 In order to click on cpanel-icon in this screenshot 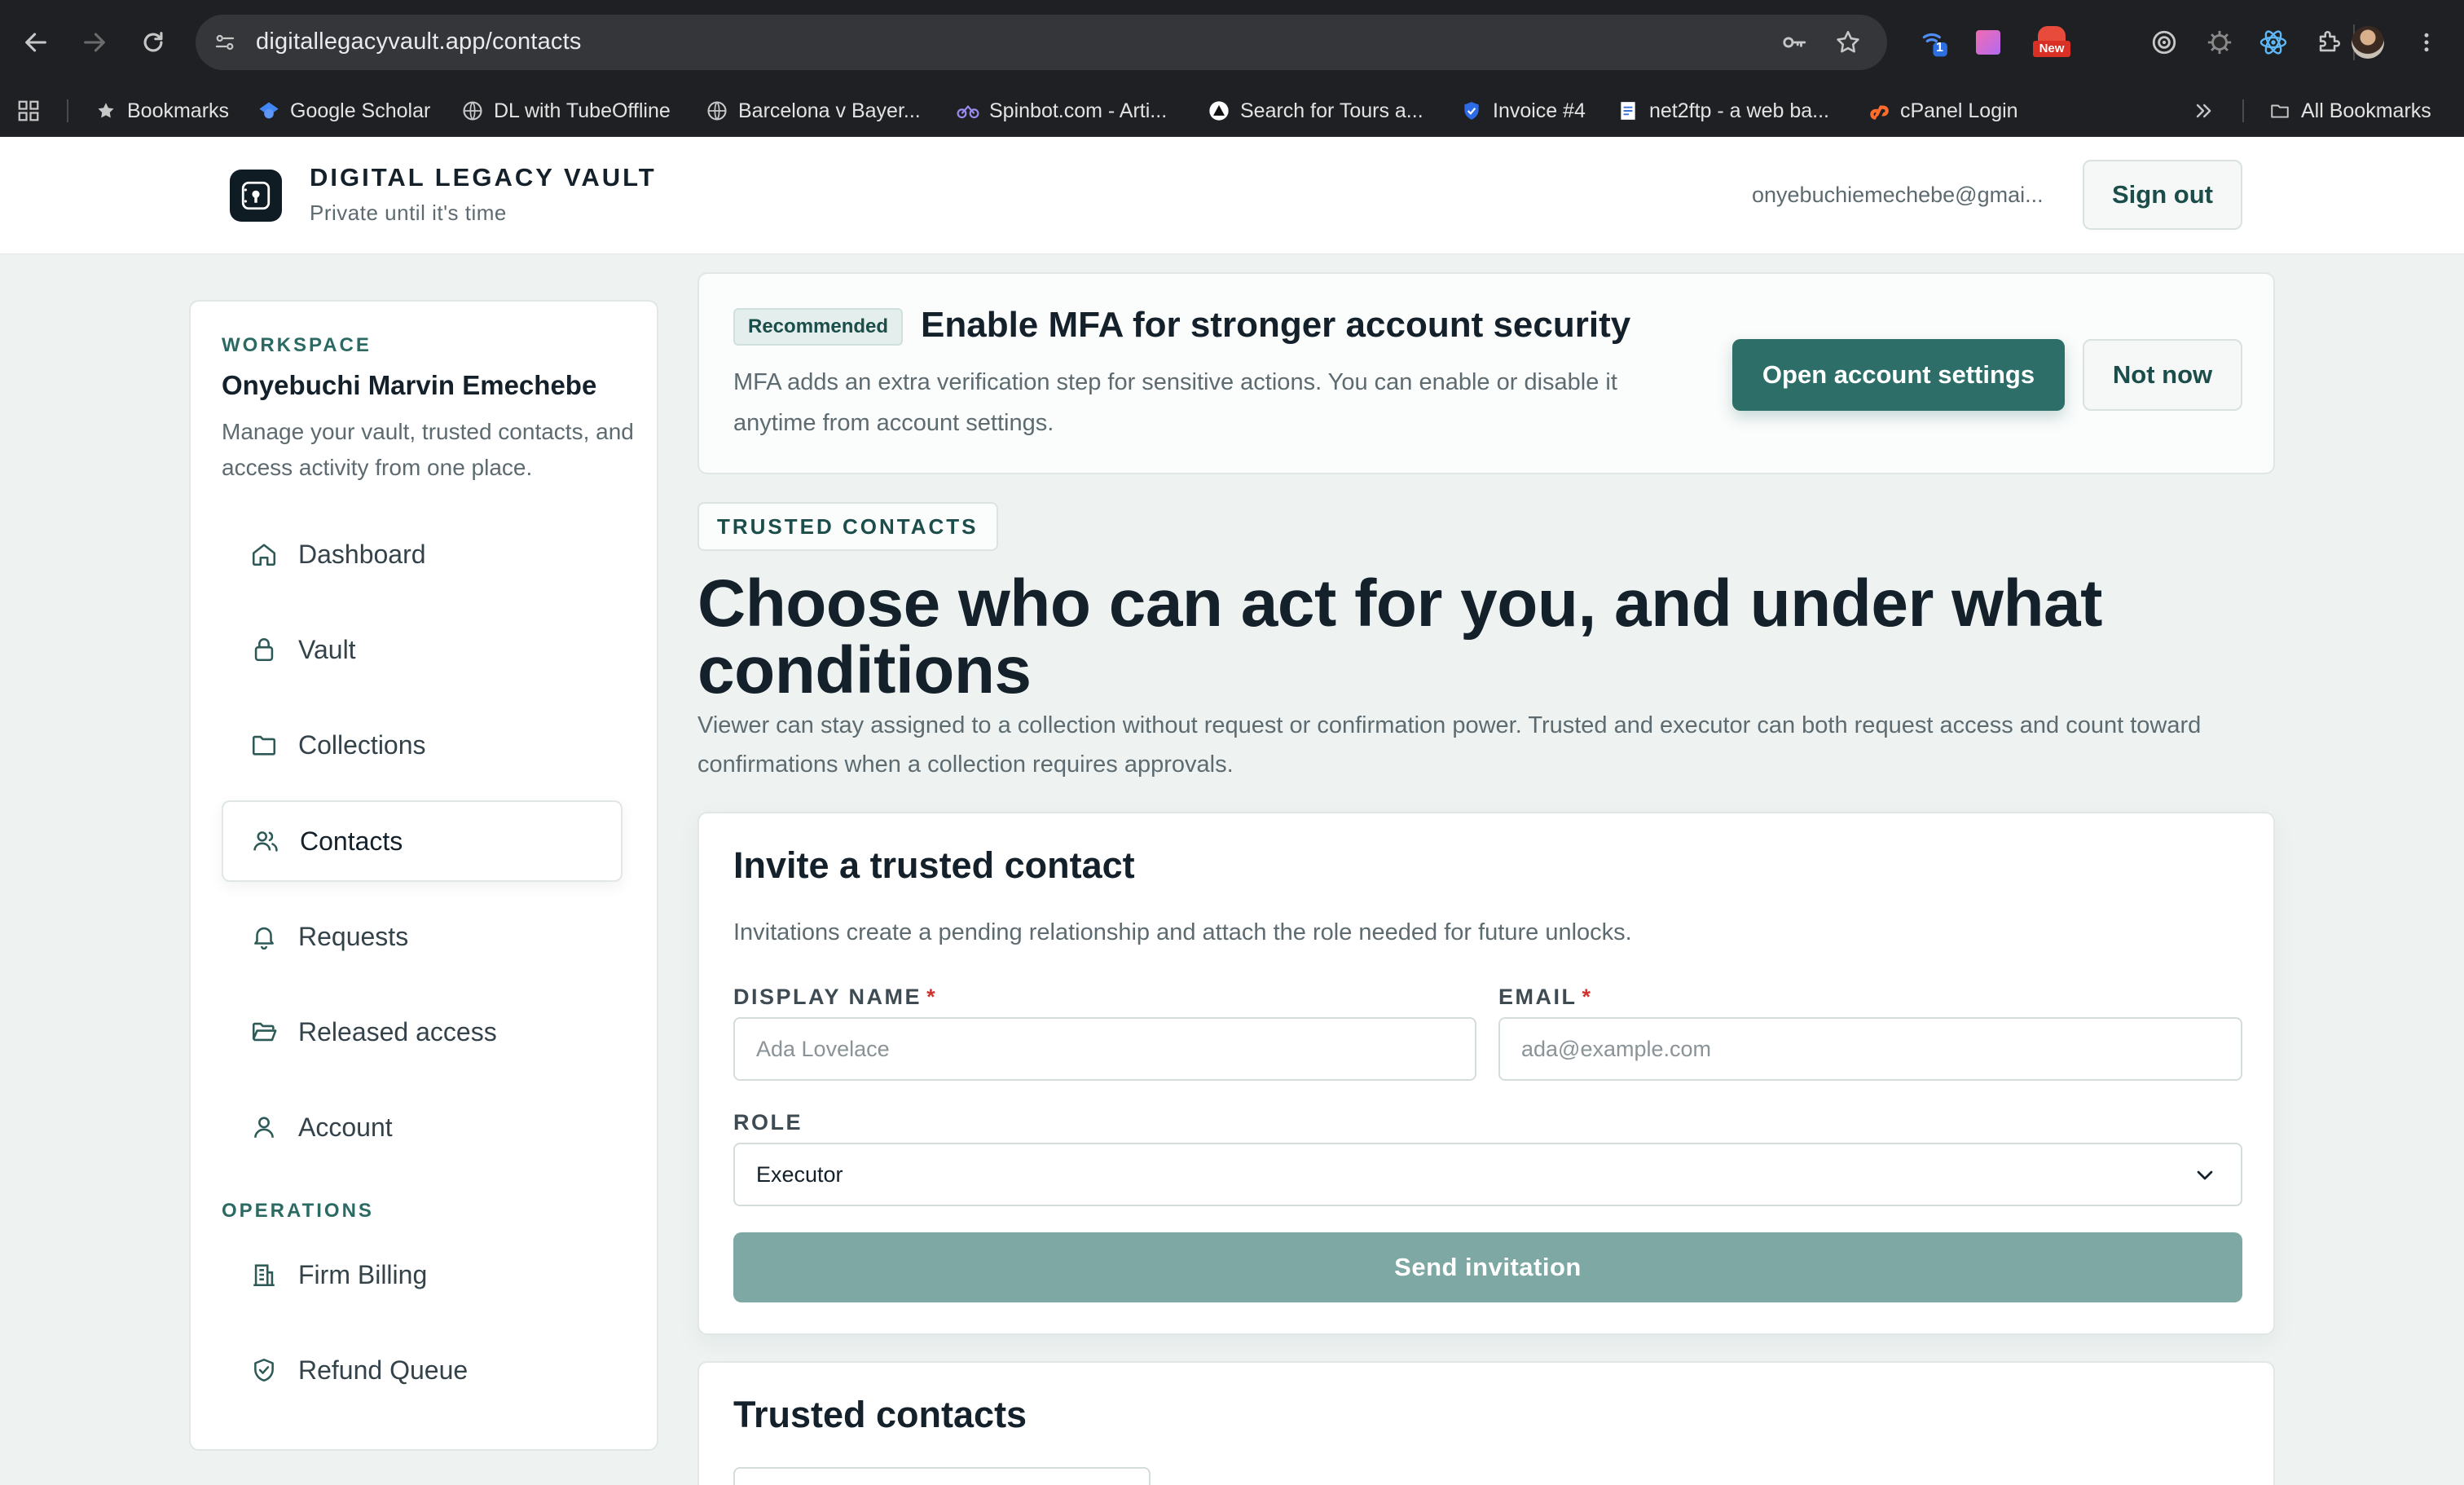, I will do `click(1879, 110)`.